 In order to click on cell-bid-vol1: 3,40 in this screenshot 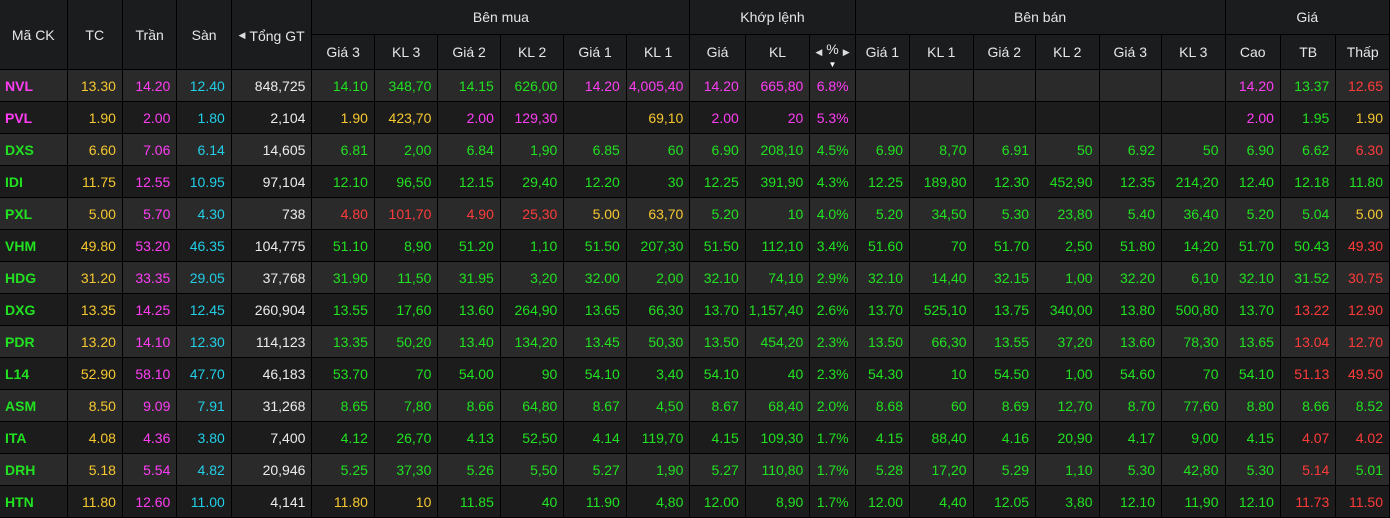, I will do `click(659, 374)`.